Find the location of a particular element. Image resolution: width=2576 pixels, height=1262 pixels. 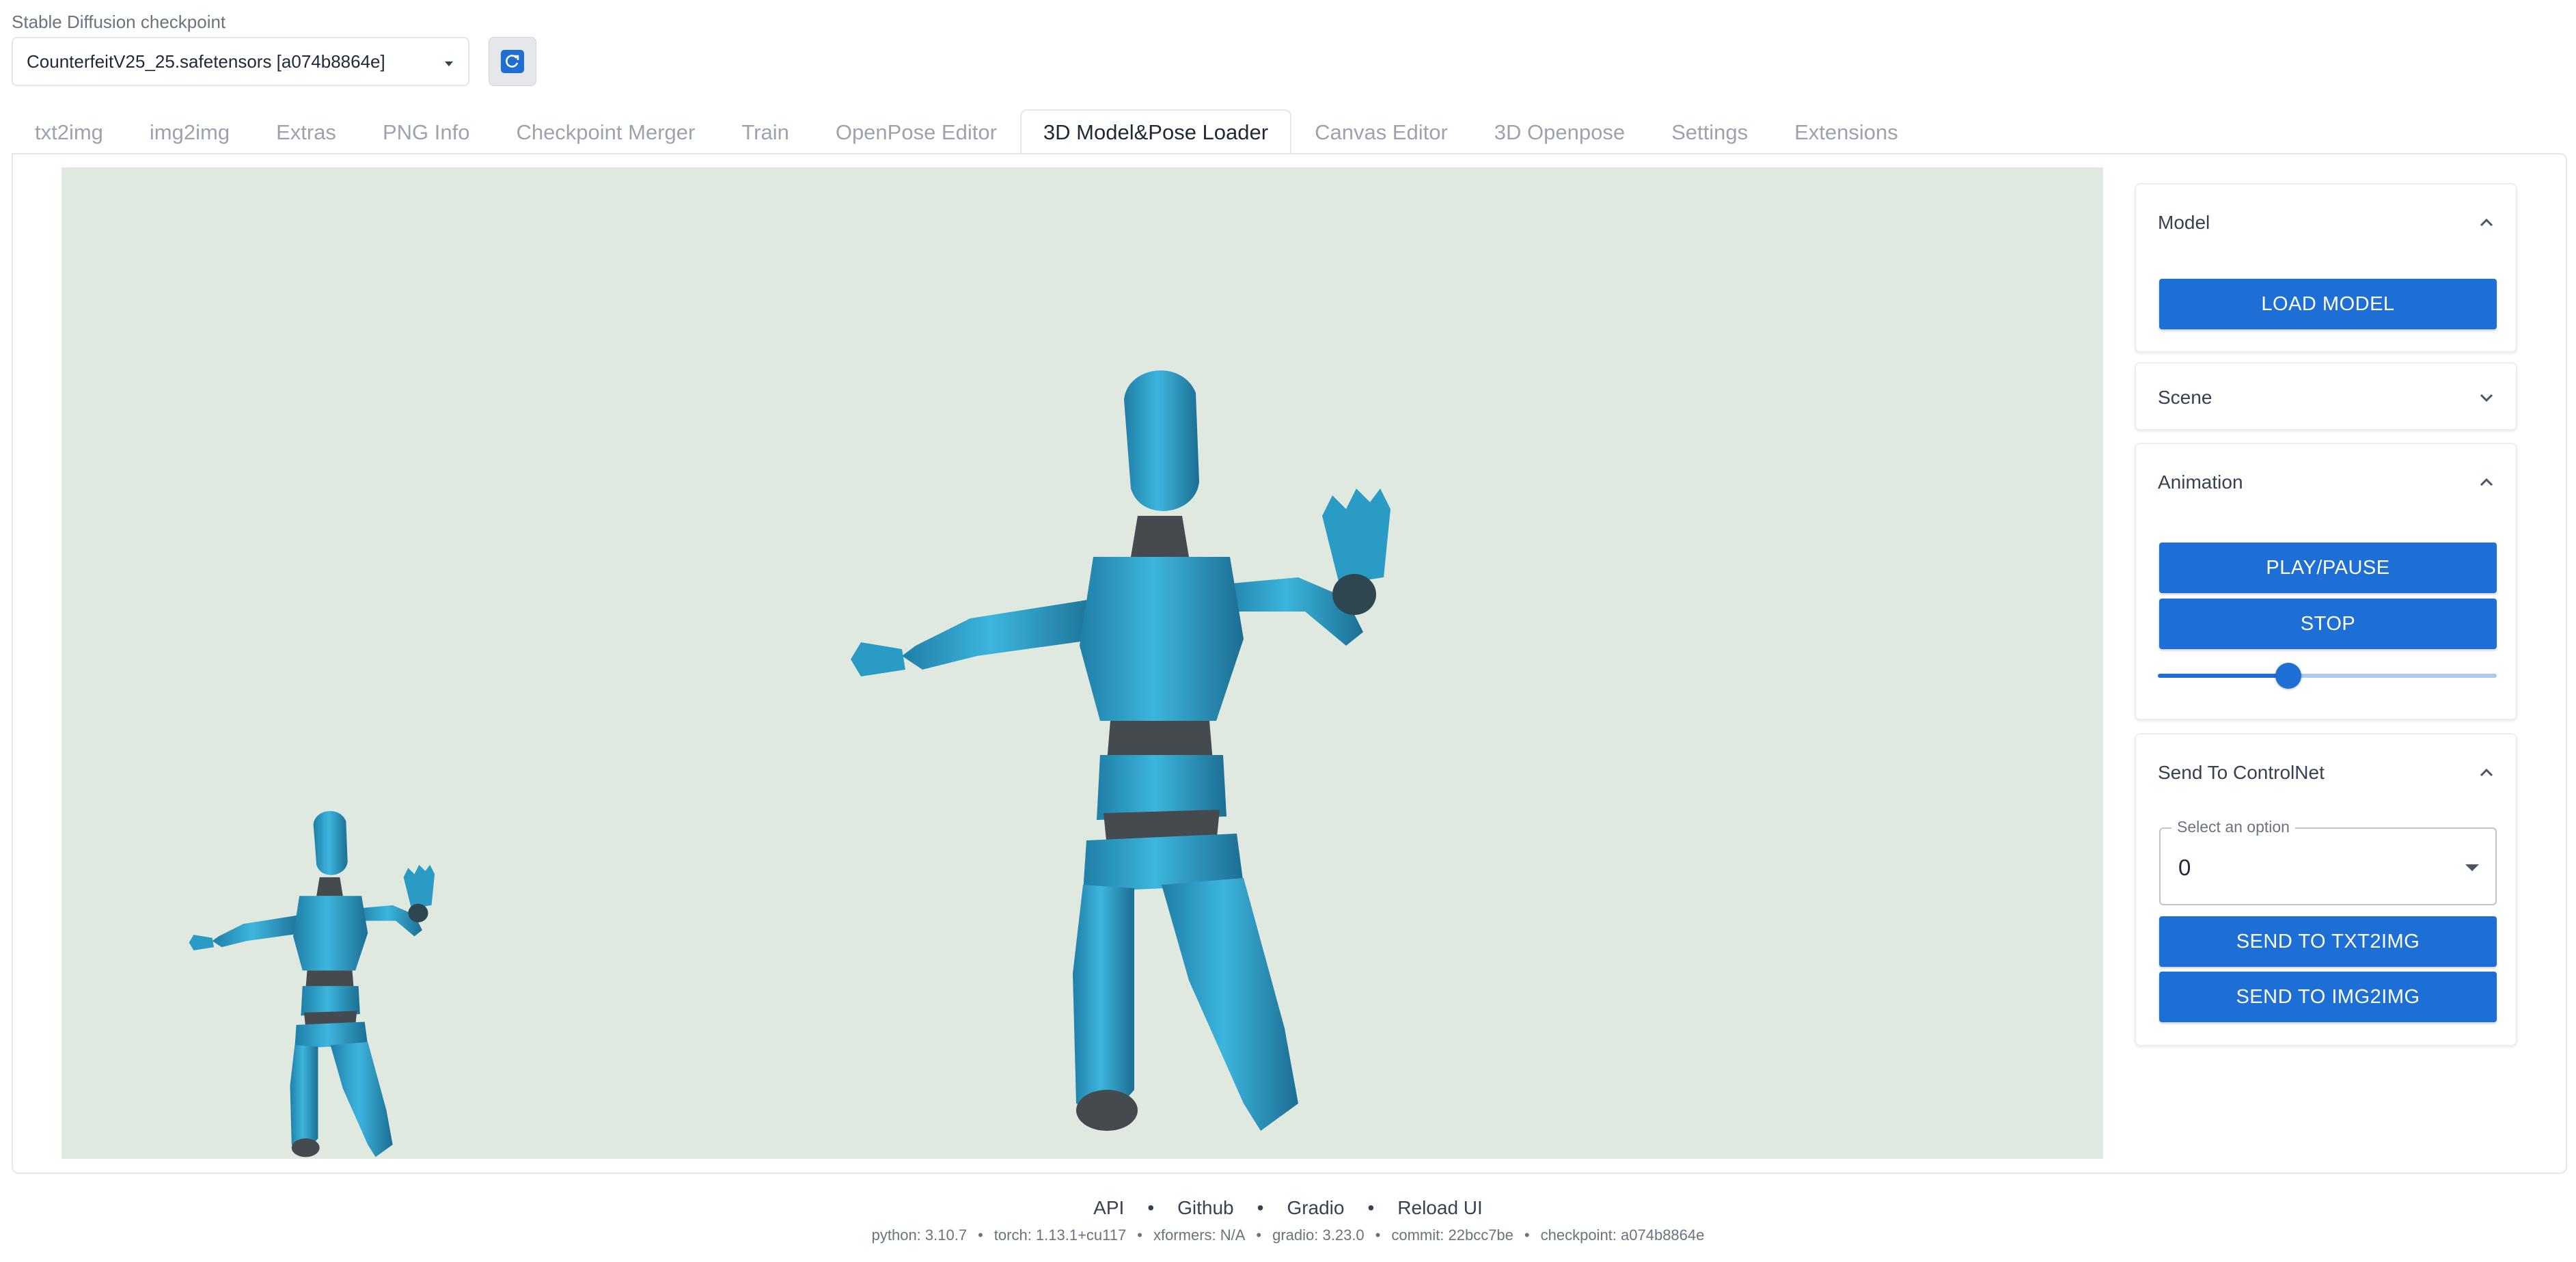

refresh-icon is located at coordinates (512, 61).